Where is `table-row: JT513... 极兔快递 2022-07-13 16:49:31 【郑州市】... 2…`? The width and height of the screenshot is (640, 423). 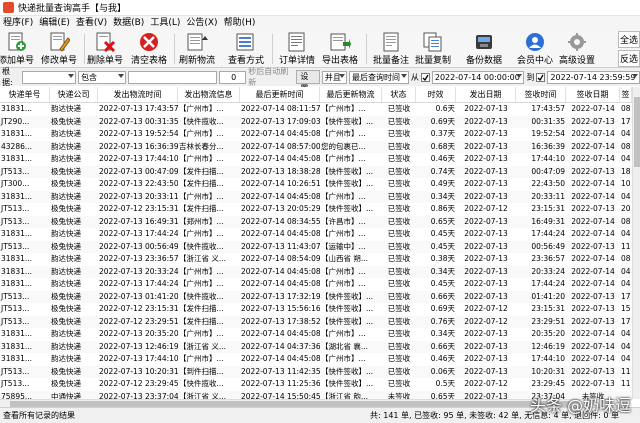 table-row: JT513... 极兔快递 2022-07-13 16:49:31 【郑州市】... 2… is located at coordinates (316, 221).